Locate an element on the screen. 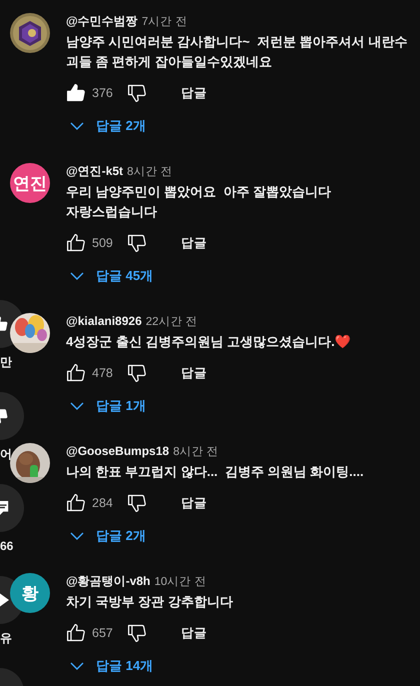 This screenshot has height=686, width=420. like-button: 657 is located at coordinates (89, 633).